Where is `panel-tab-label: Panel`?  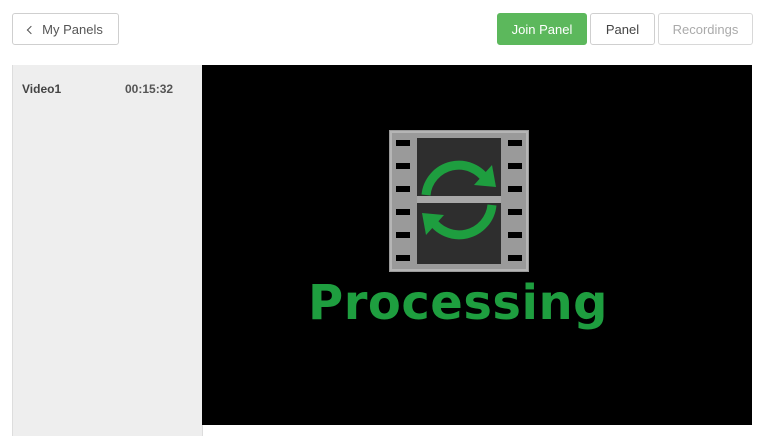
panel-tab-label: Panel is located at coordinates (622, 29).